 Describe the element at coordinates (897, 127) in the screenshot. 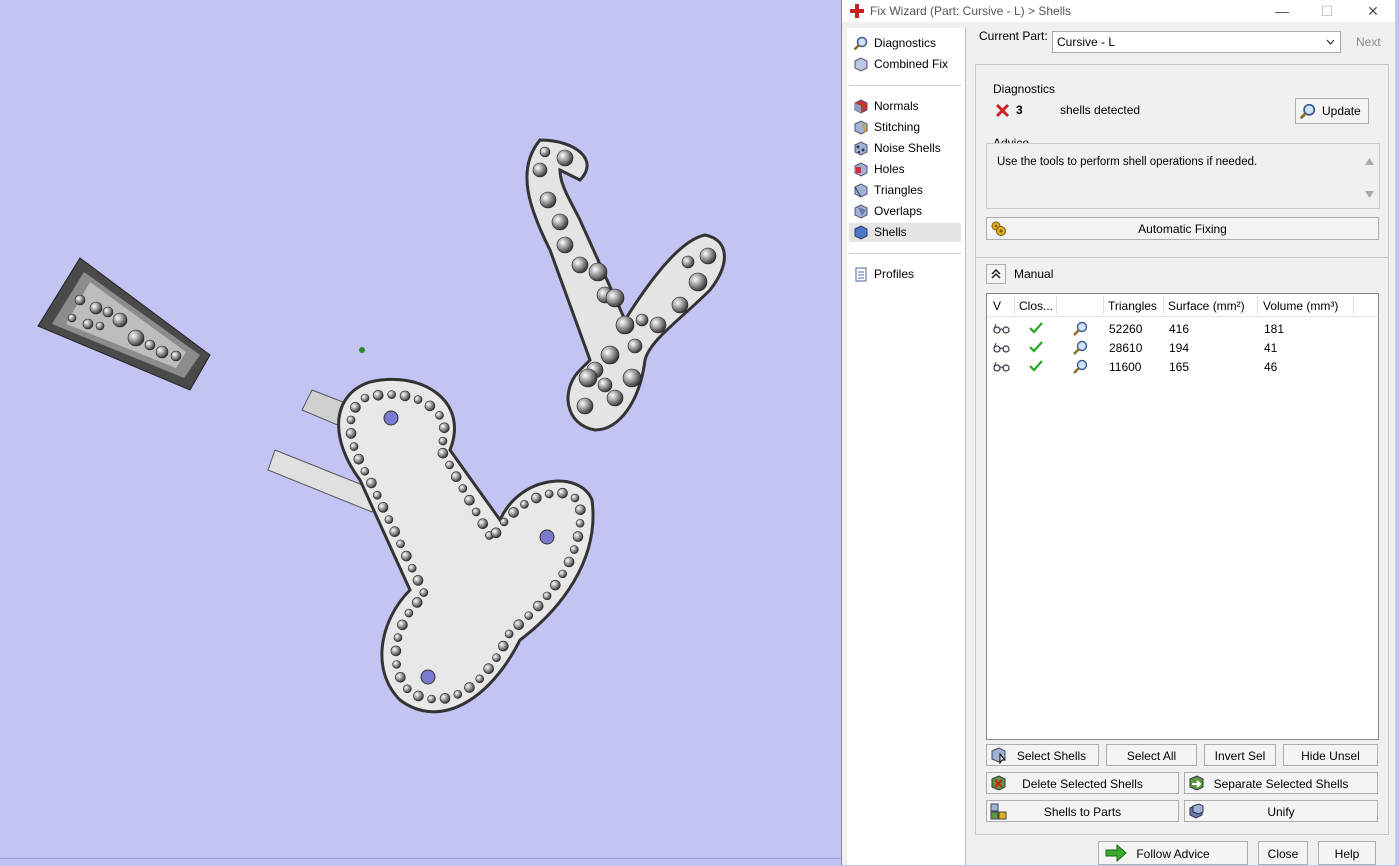

I see `nav-label-stitching: Stitching` at that location.